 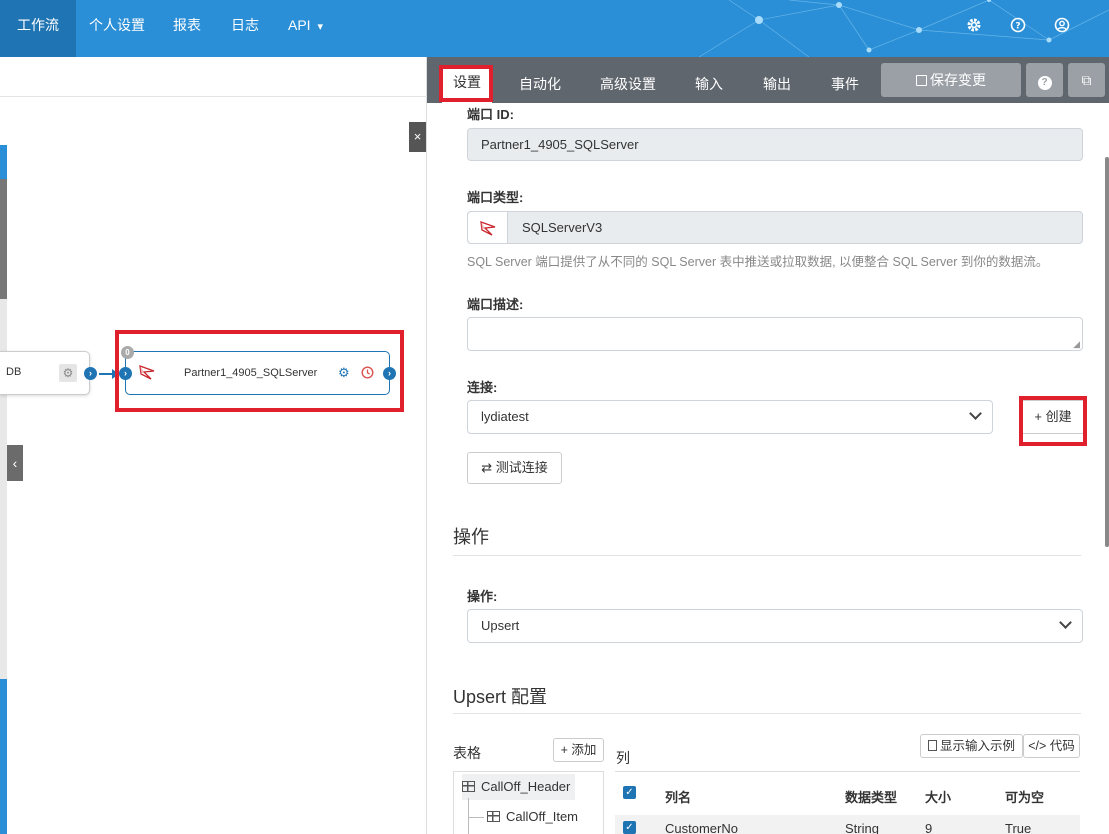 What do you see at coordinates (38, 28) in the screenshot?
I see `nav-workflow: 工作流` at bounding box center [38, 28].